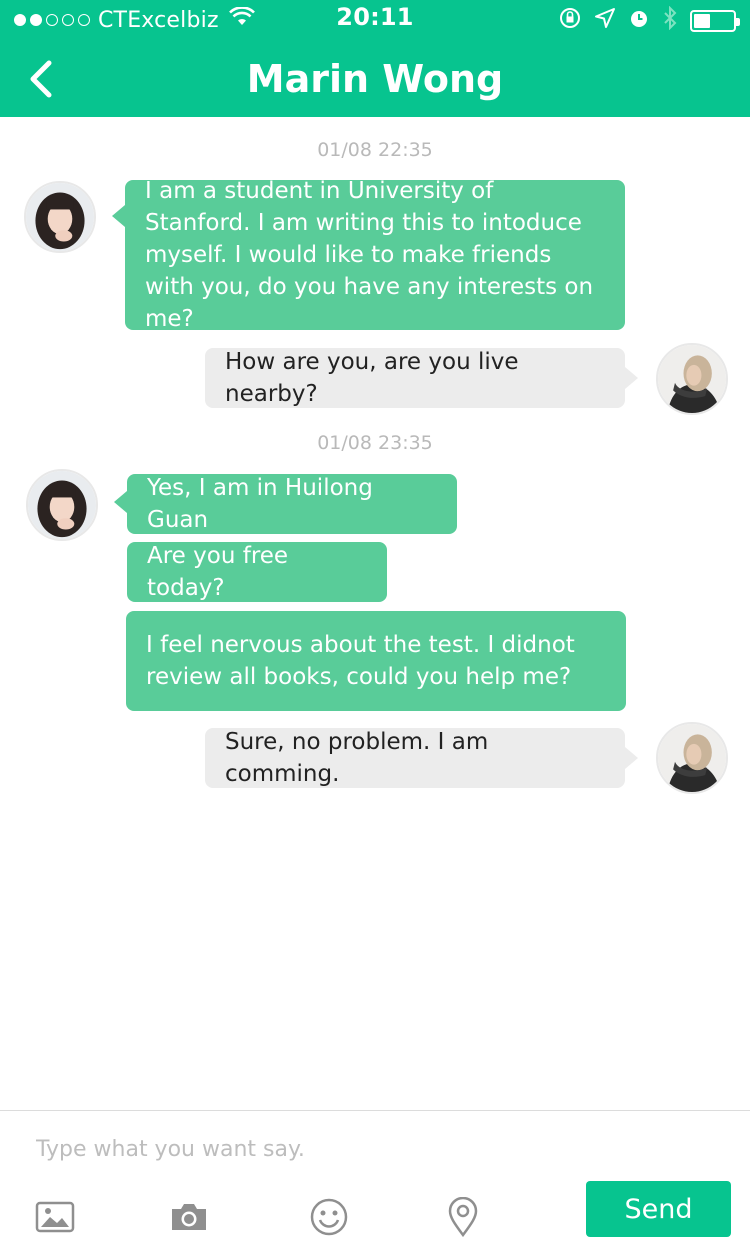 The image size is (750, 1254). I want to click on image-button, so click(55, 1217).